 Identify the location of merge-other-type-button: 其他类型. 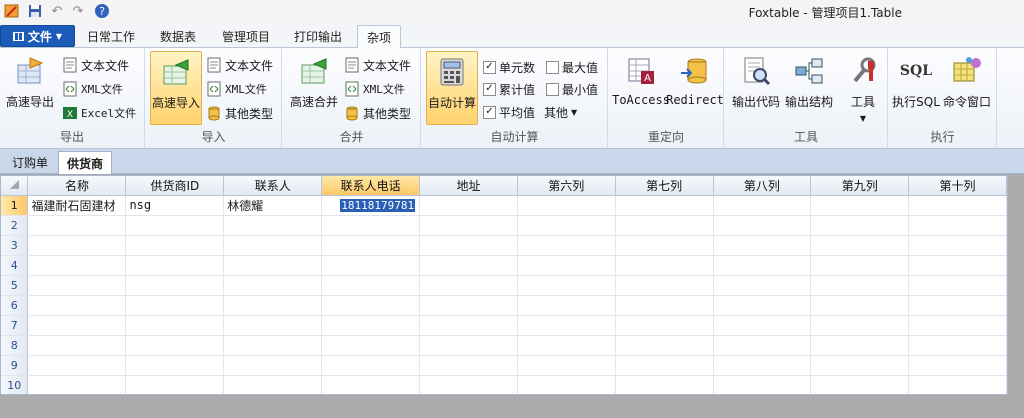
(377, 113).